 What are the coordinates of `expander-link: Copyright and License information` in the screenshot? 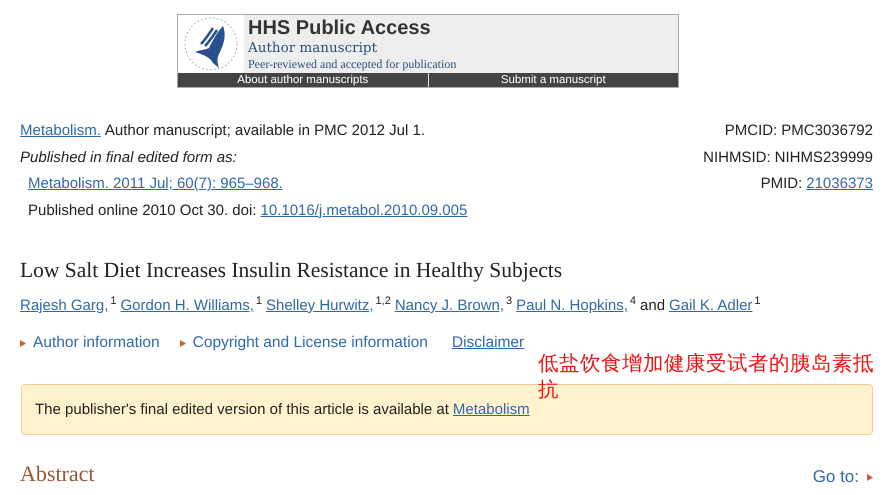 It's located at (304, 343).